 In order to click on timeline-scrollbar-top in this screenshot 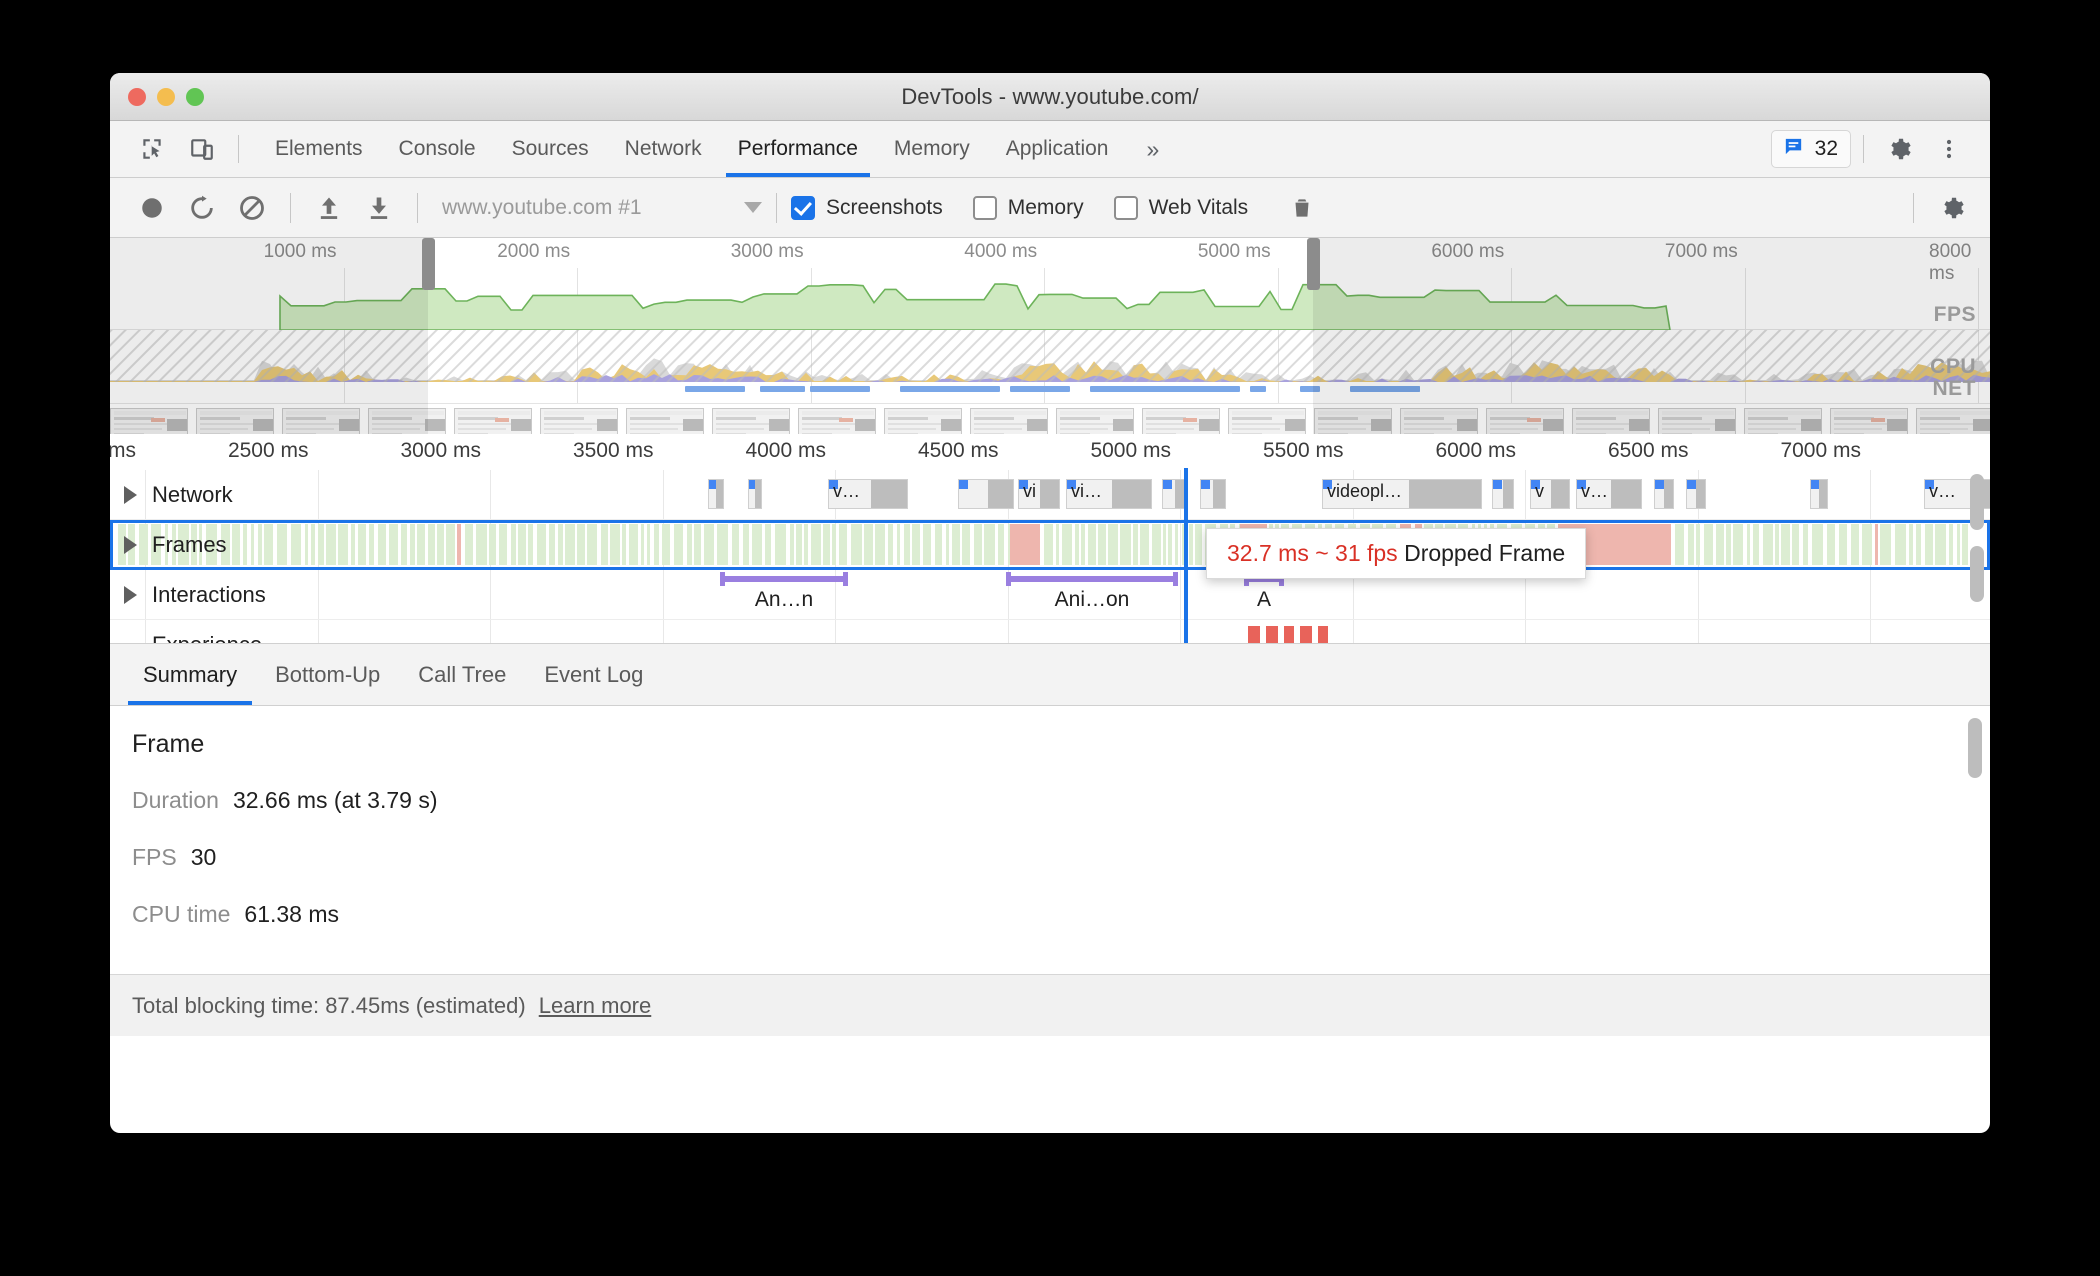, I will do `click(1977, 502)`.